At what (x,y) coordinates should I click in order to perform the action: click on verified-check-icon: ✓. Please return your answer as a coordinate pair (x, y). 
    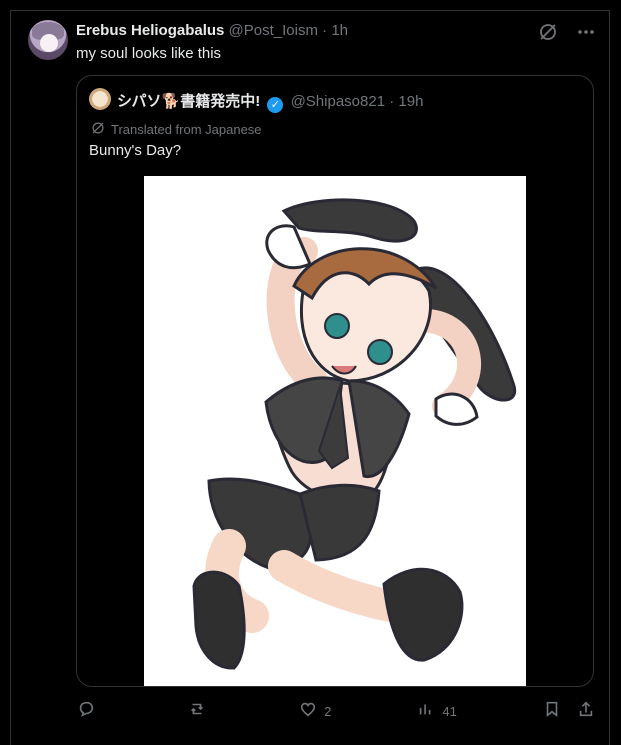
    Looking at the image, I should click on (275, 105).